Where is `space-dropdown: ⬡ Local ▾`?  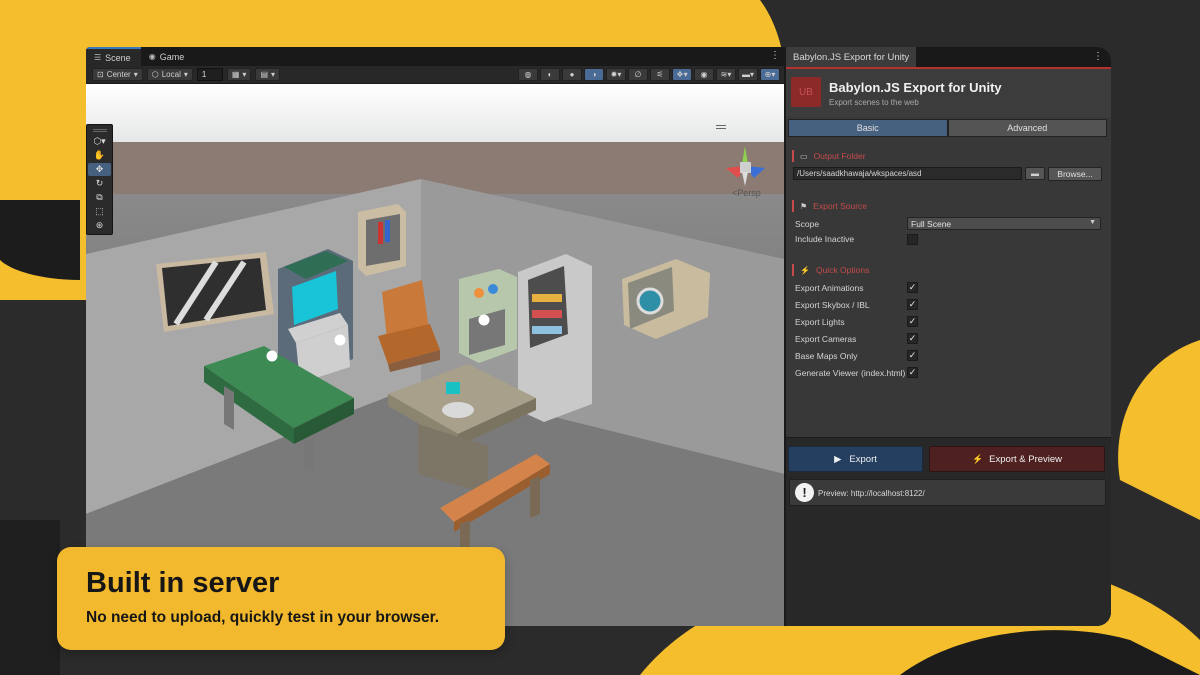
space-dropdown: ⬡ Local ▾ is located at coordinates (169, 74).